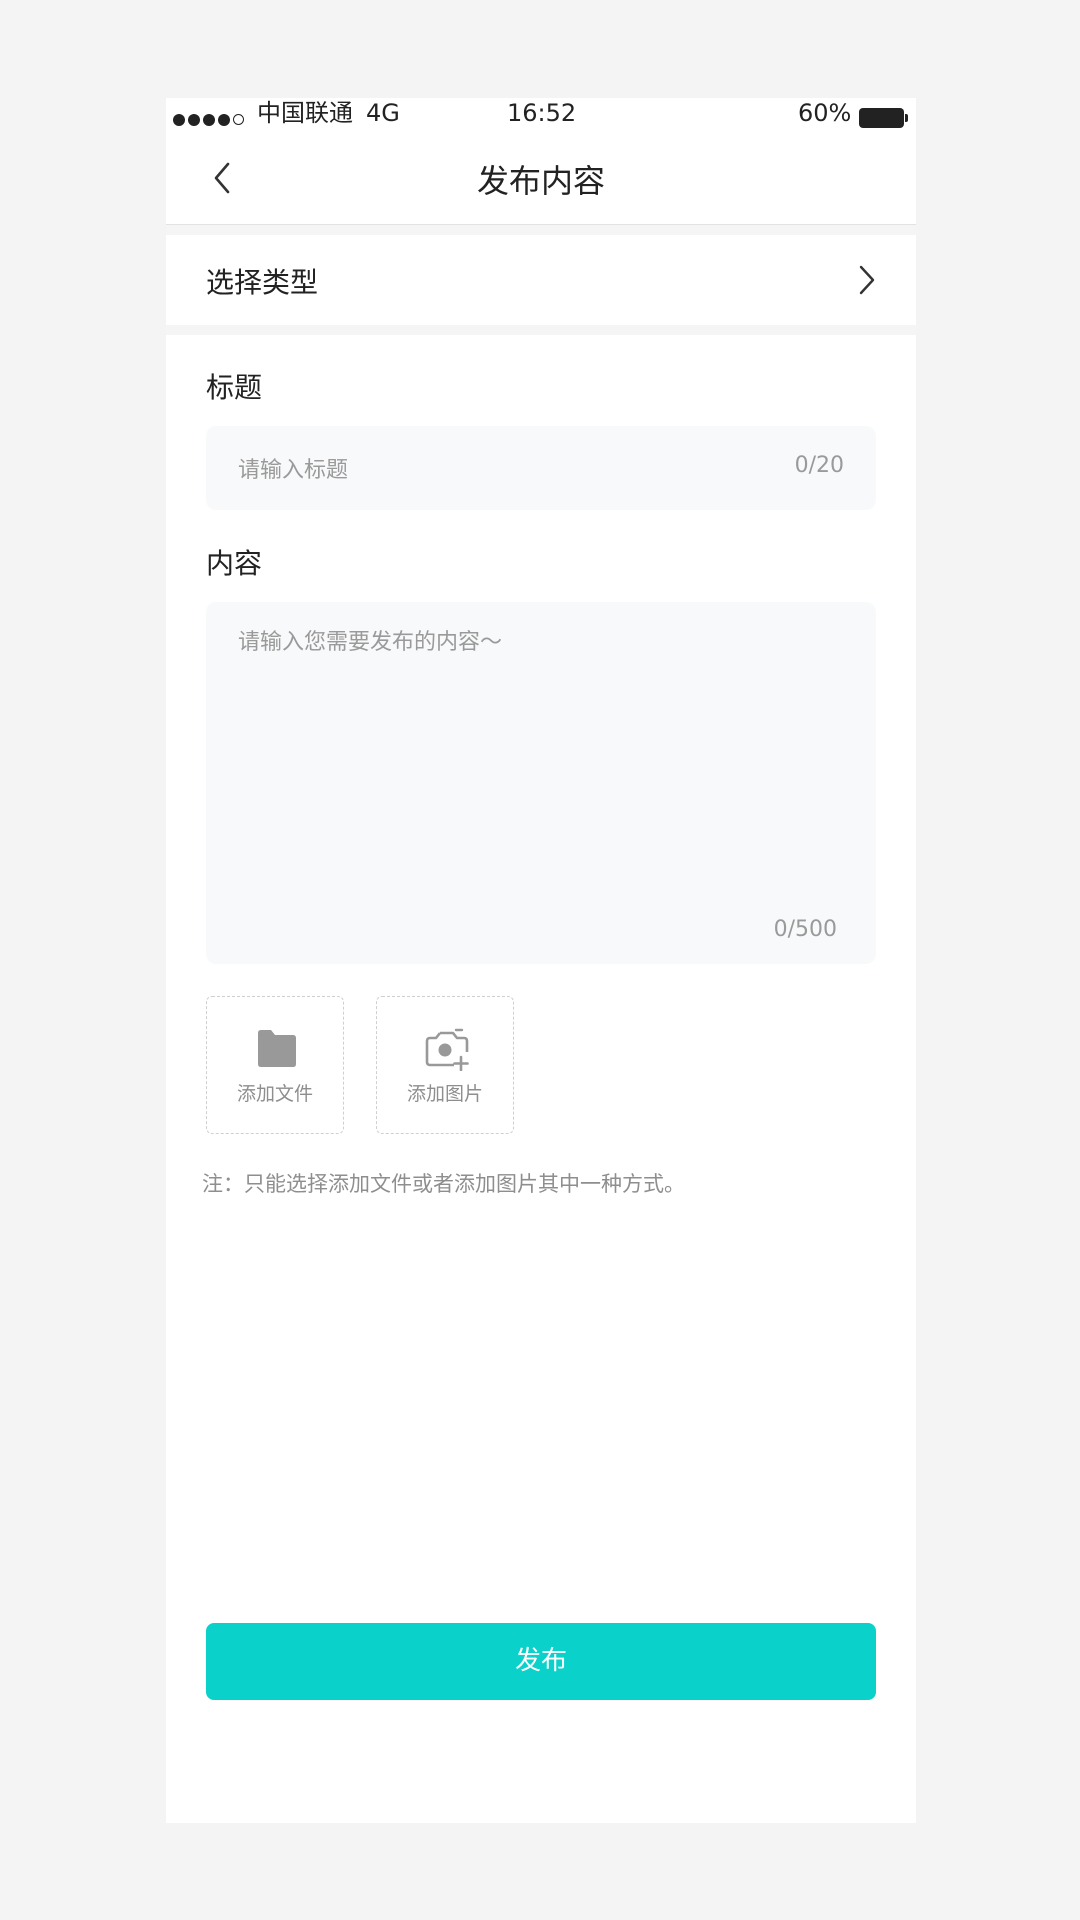 The height and width of the screenshot is (1920, 1080). I want to click on status-bar: 中国联通 4G 16:52 60%, so click(541, 118).